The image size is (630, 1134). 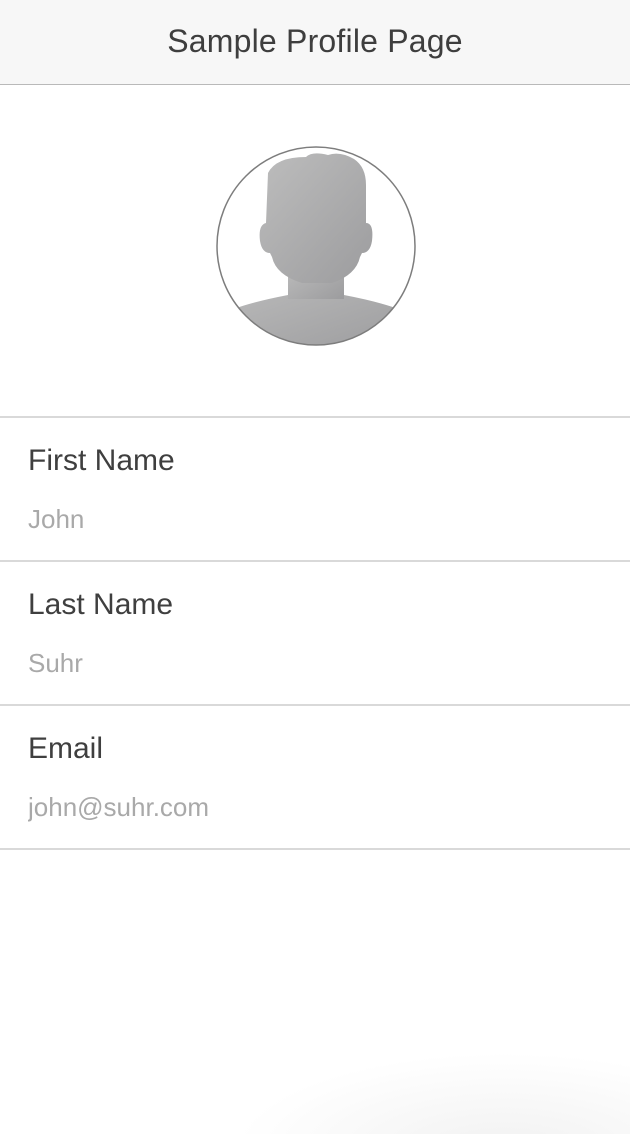 What do you see at coordinates (101, 604) in the screenshot?
I see `last-name-label: Last Name` at bounding box center [101, 604].